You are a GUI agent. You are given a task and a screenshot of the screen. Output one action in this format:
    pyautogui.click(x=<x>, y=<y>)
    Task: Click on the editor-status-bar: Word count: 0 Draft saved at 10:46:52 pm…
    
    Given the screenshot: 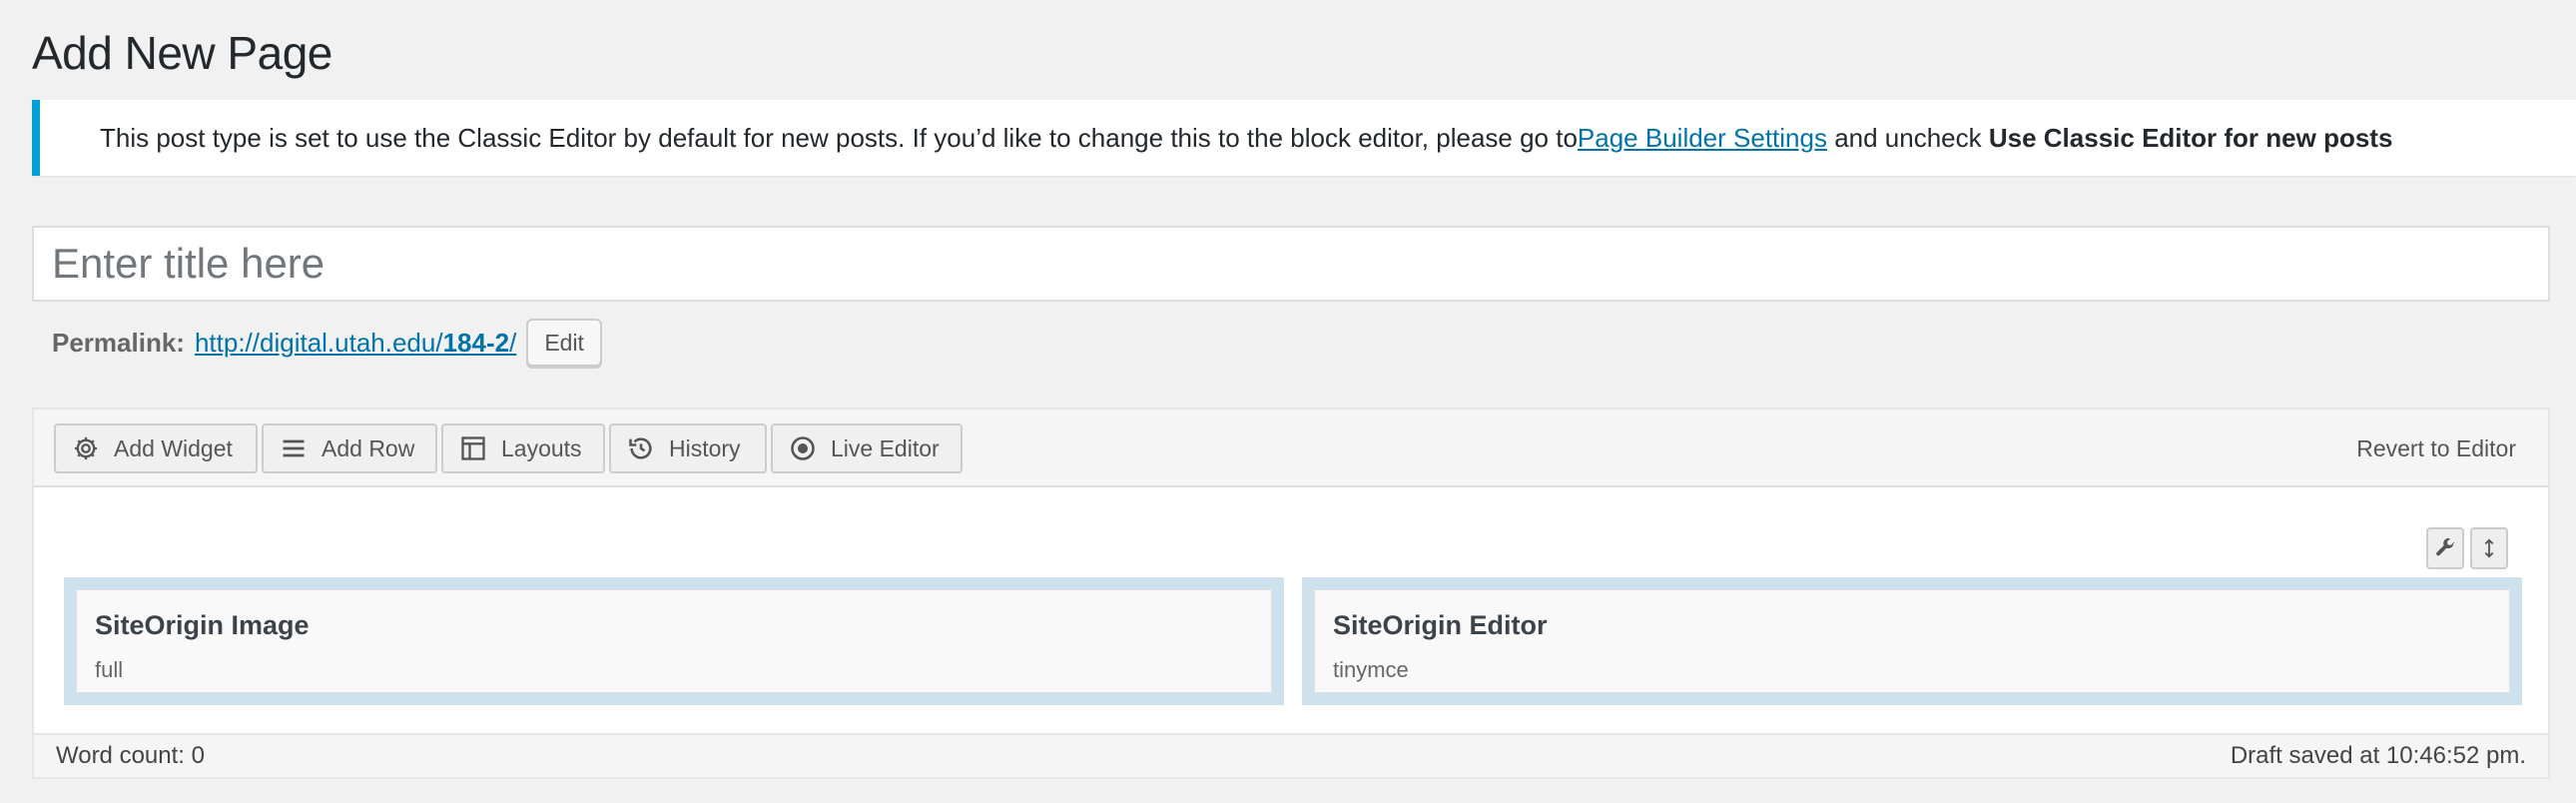 What is the action you would take?
    pyautogui.click(x=1291, y=755)
    